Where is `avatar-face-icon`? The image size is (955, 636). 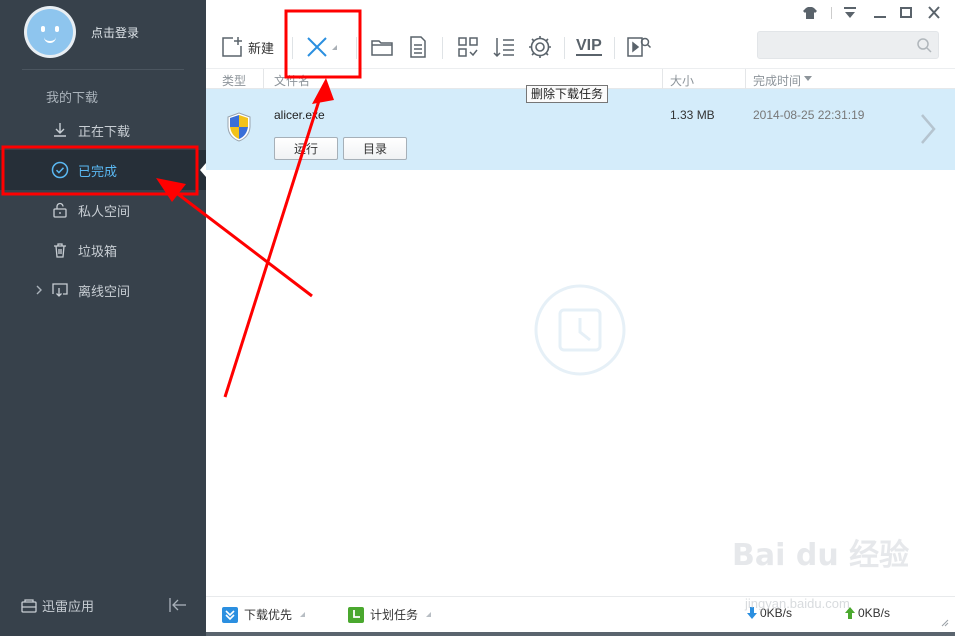
avatar-face-icon is located at coordinates (50, 32).